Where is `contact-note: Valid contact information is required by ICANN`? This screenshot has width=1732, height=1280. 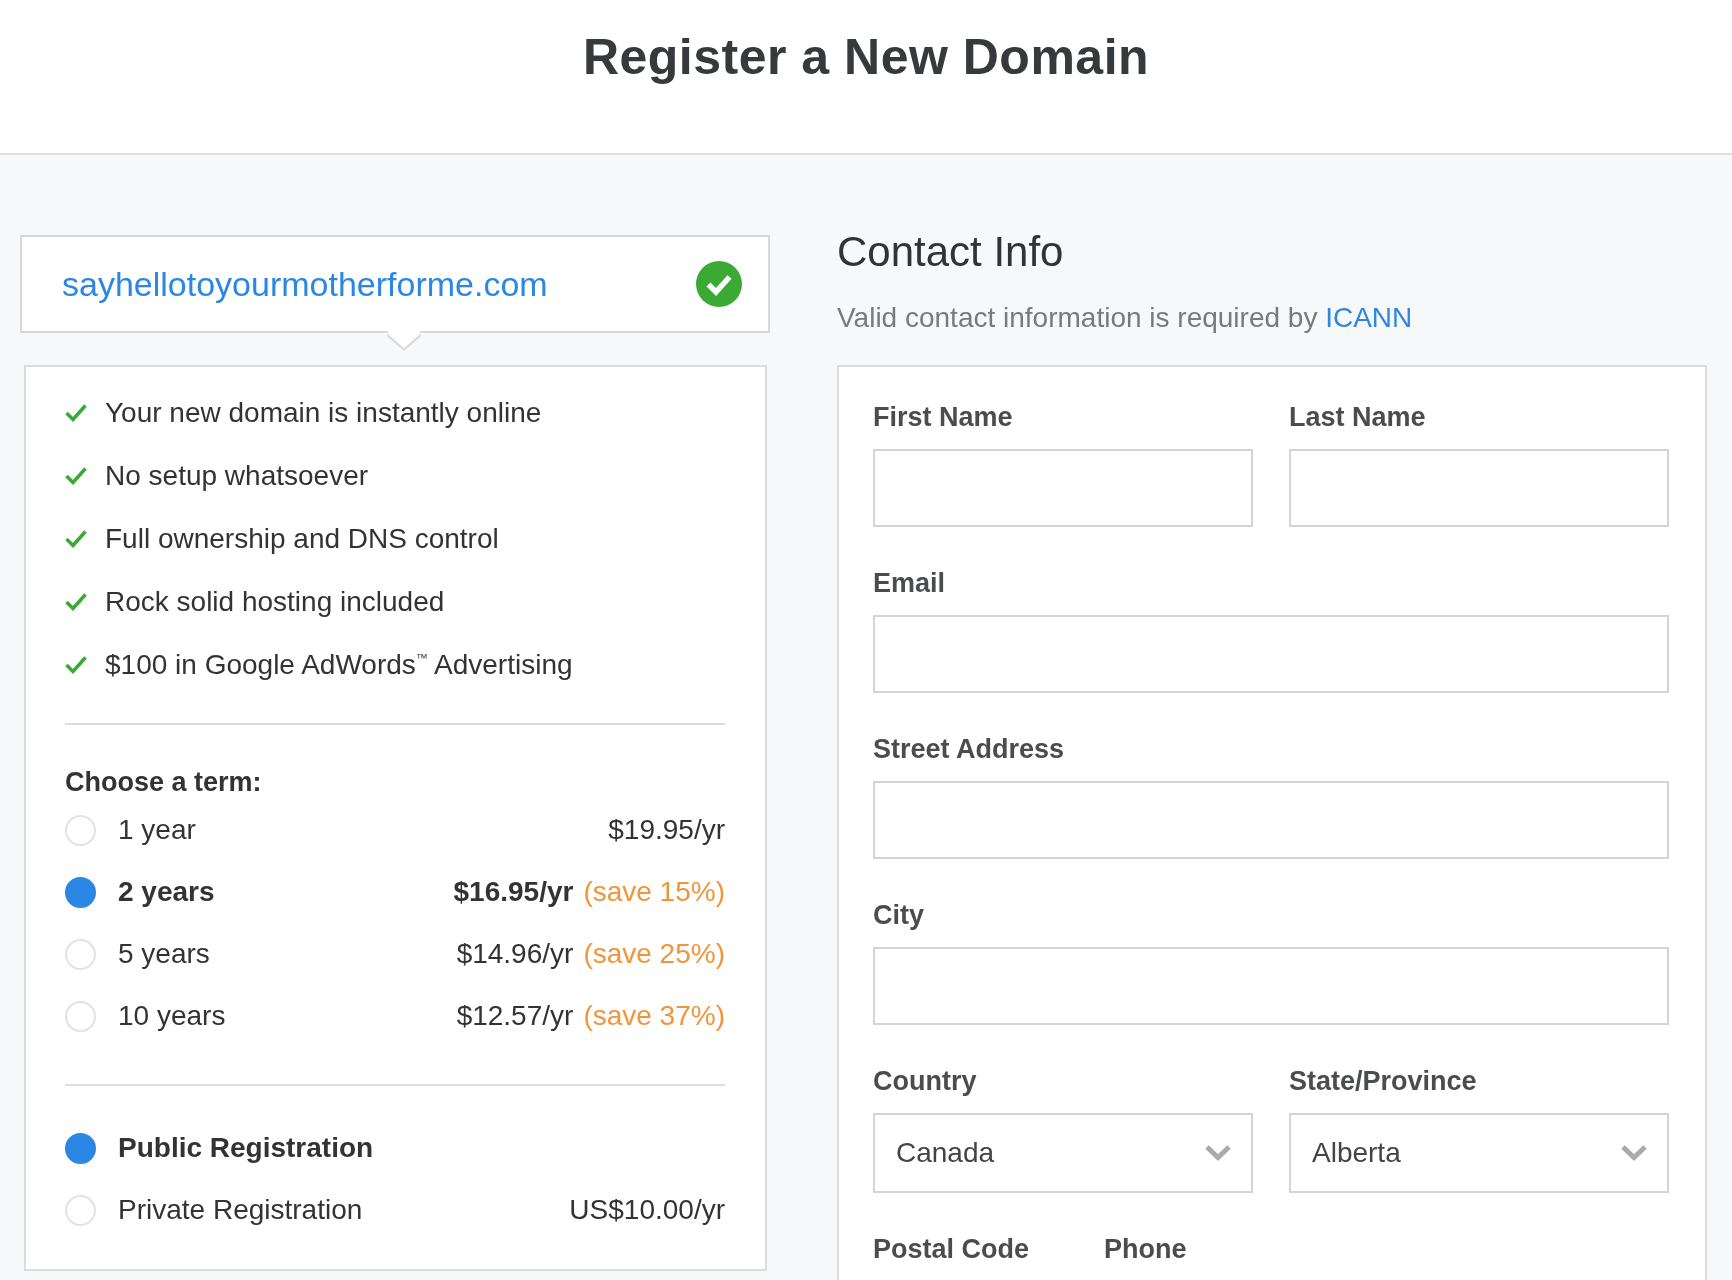
contact-note: Valid contact information is required by ICANN is located at coordinates (1125, 318).